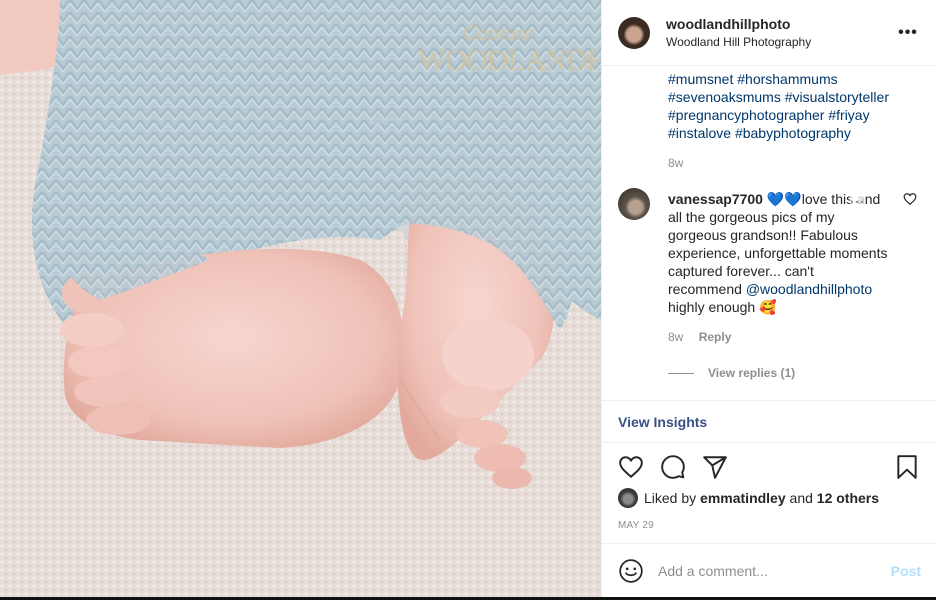  What do you see at coordinates (636, 525) in the screenshot?
I see `post-date: MAY 29` at bounding box center [636, 525].